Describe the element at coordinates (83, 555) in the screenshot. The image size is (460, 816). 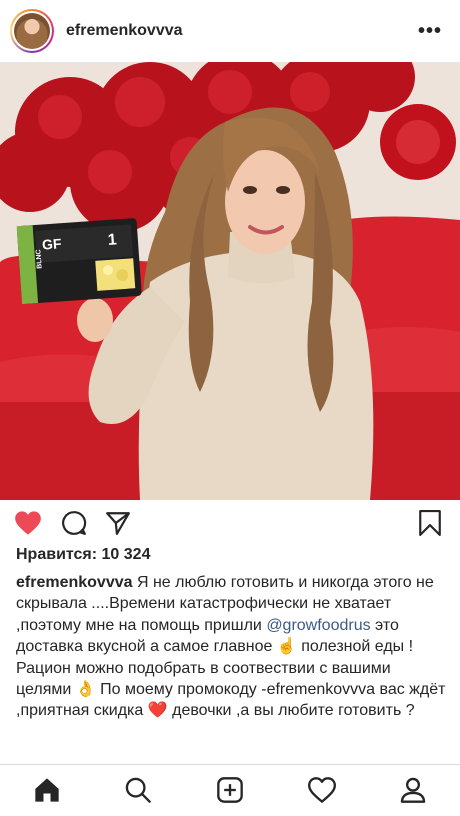
I see `likes-count: Нравится: 10 324` at that location.